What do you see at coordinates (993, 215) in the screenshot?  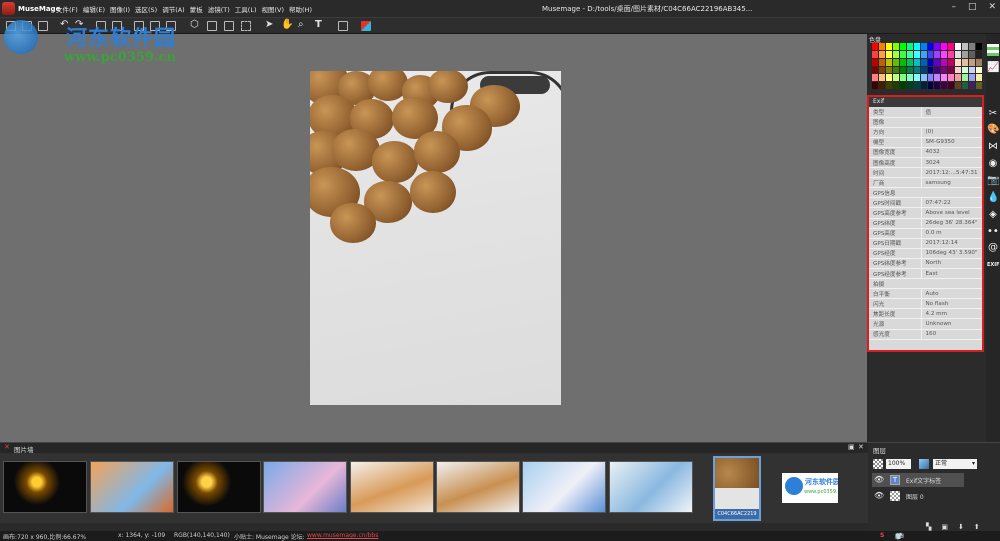 I see `diamond-icon: ◈` at bounding box center [993, 215].